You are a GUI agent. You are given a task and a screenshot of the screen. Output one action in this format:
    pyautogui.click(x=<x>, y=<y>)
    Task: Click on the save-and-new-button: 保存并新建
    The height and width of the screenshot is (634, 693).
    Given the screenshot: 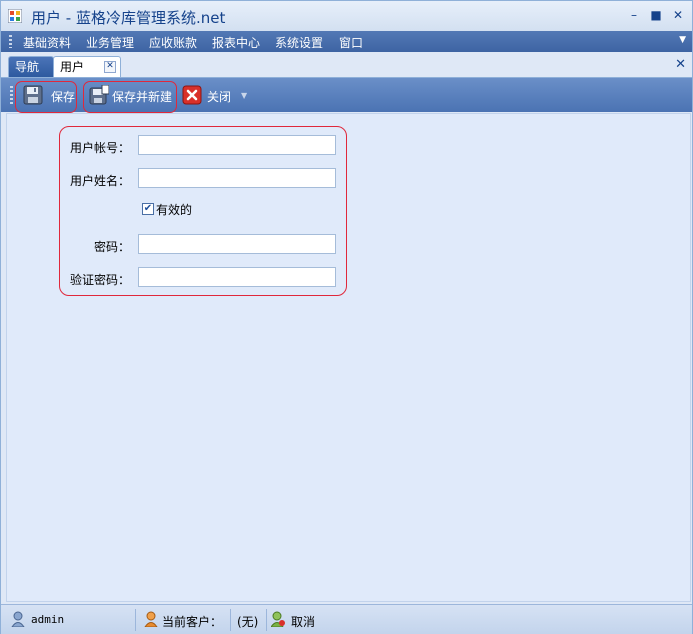 What is the action you would take?
    pyautogui.click(x=130, y=95)
    